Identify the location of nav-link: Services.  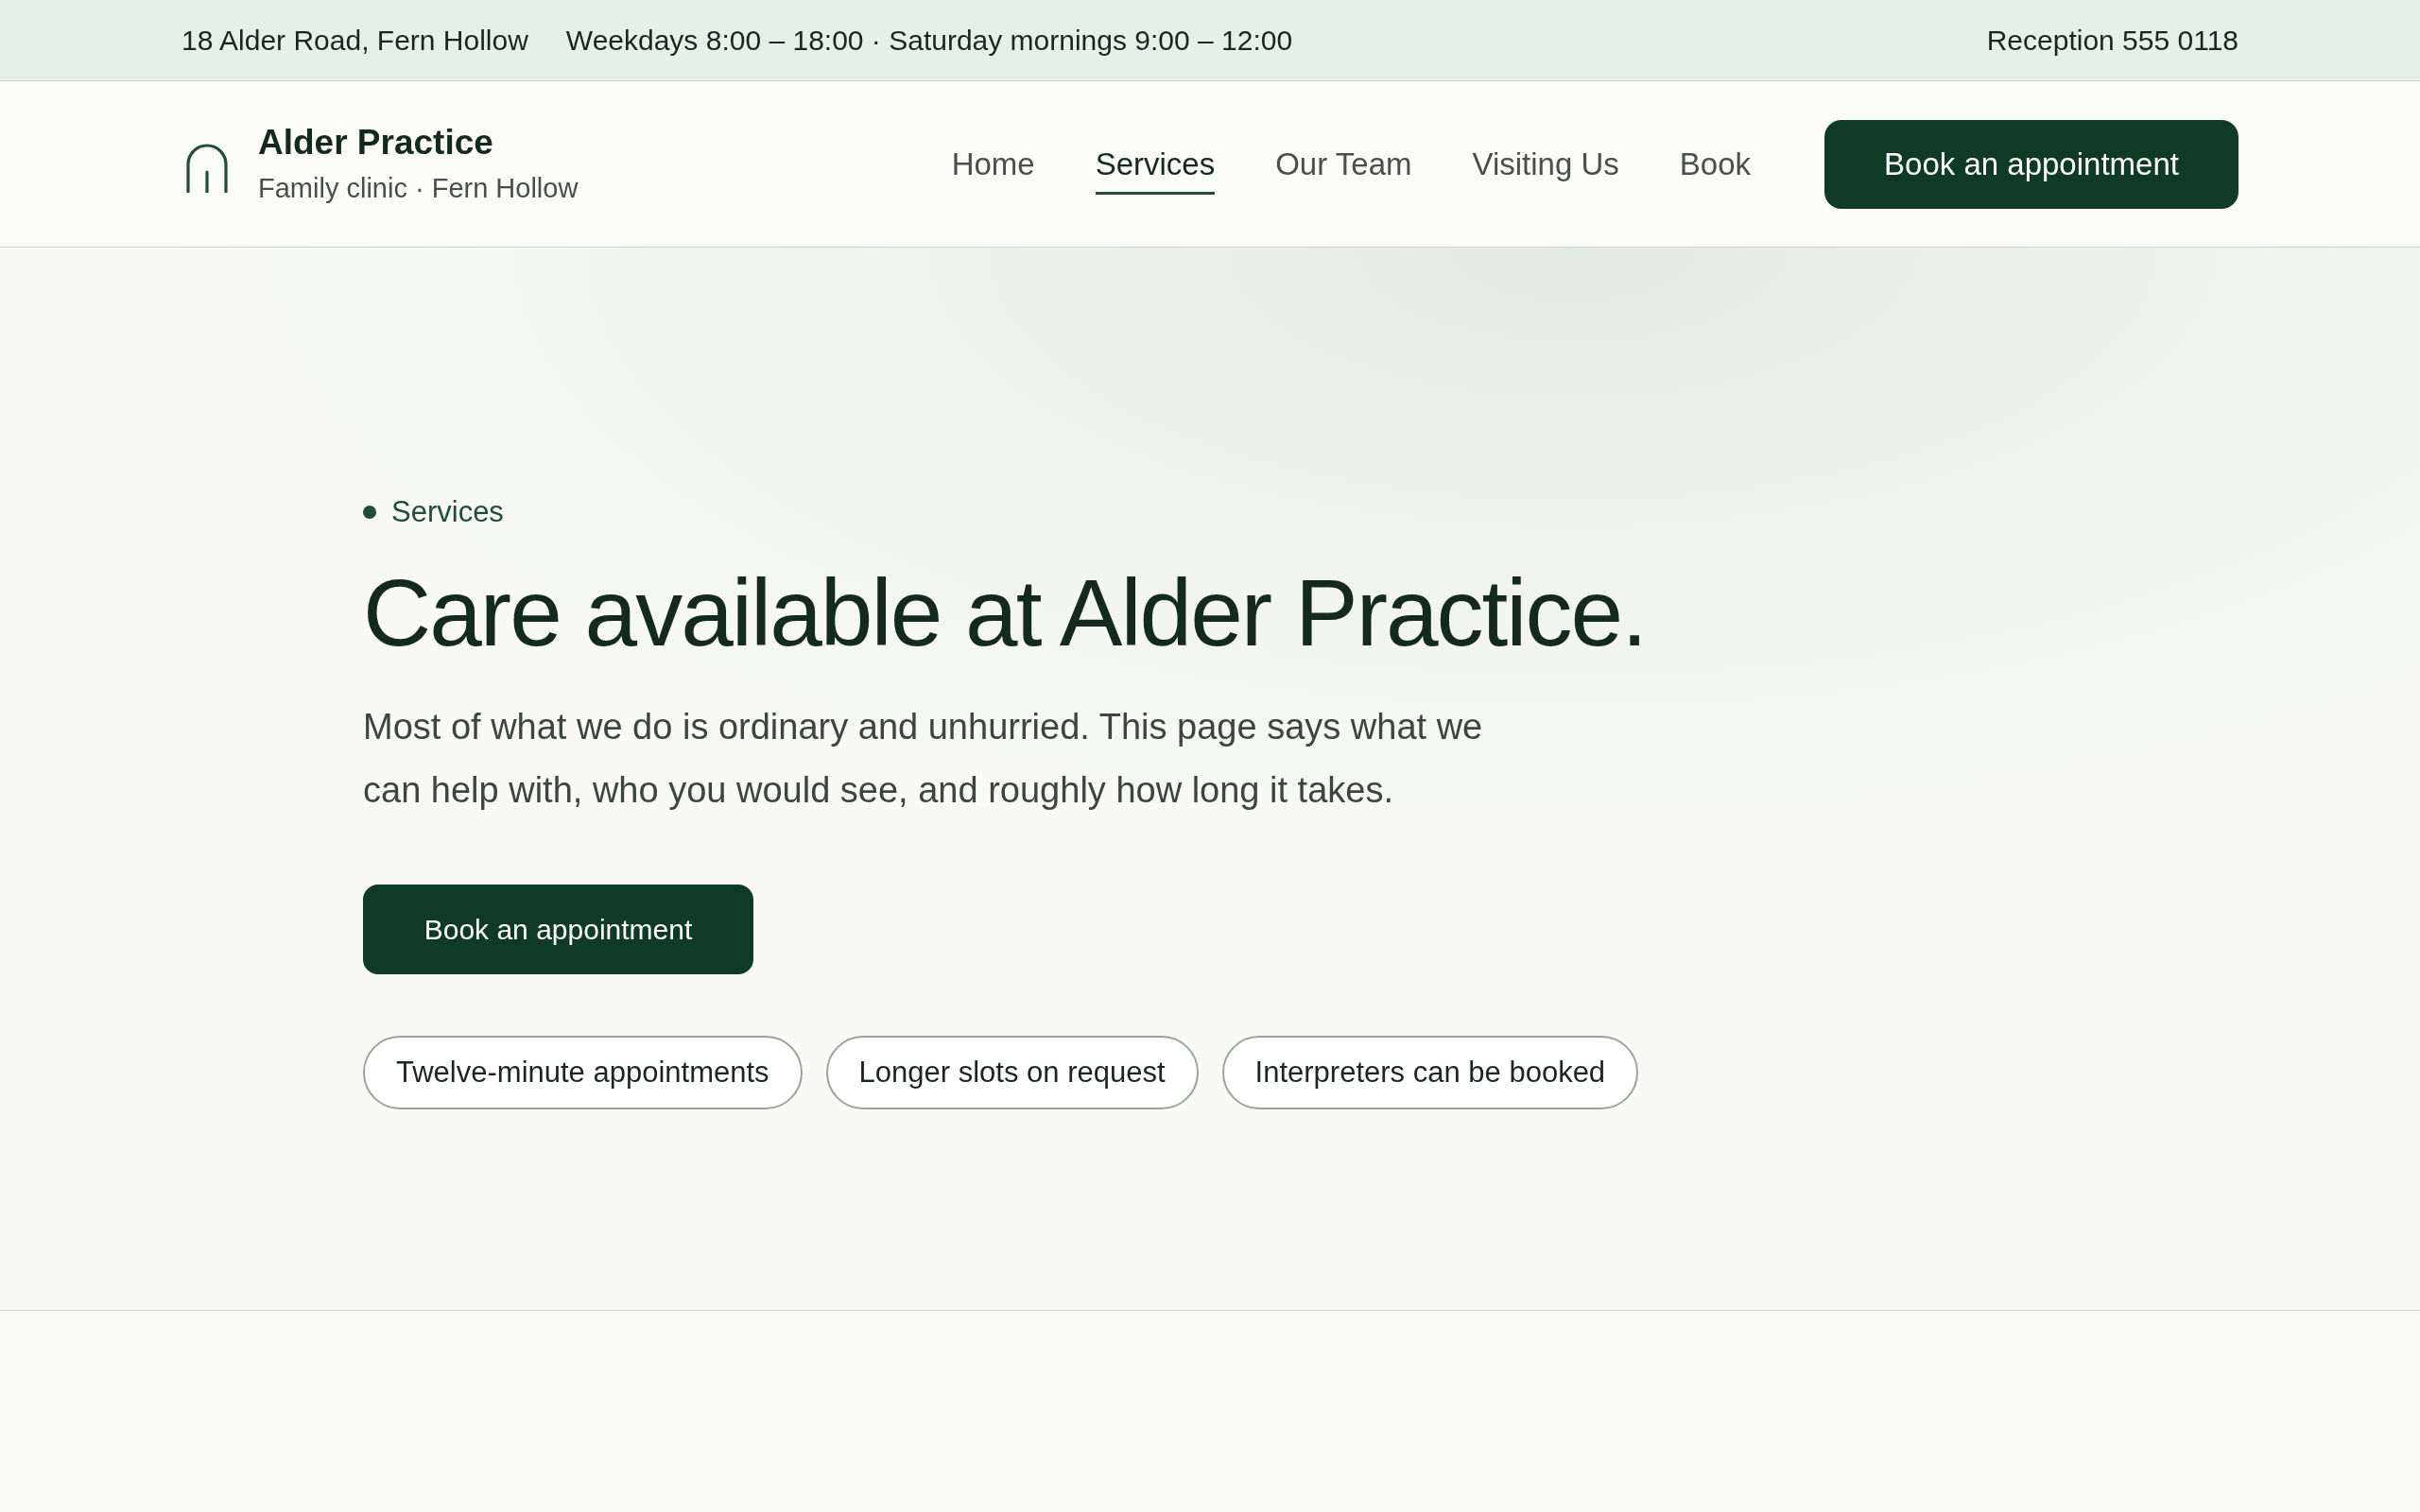
(1155, 164).